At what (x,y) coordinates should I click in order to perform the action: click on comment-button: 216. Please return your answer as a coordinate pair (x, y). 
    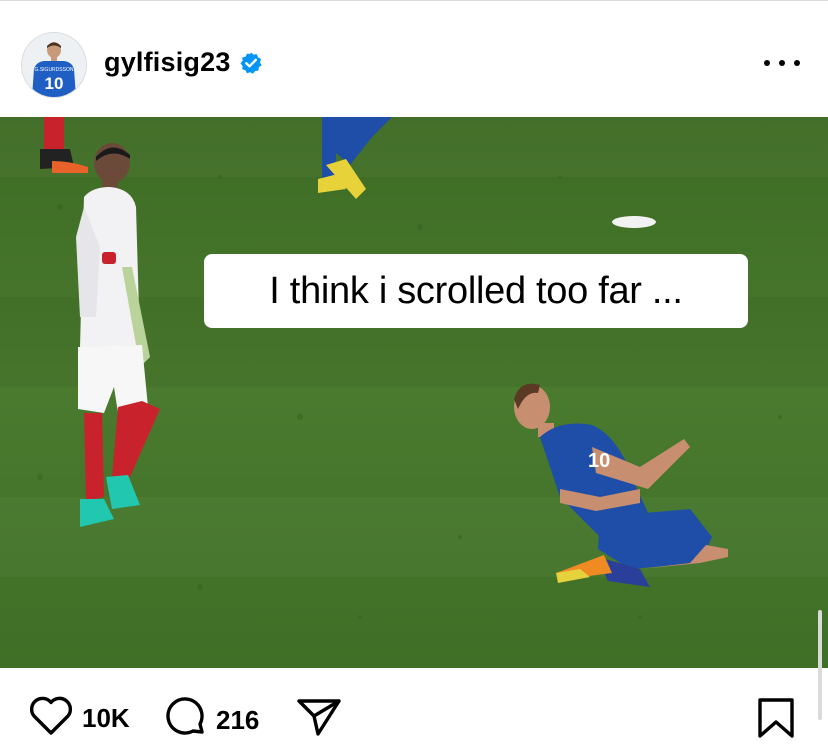
    Looking at the image, I should click on (210, 720).